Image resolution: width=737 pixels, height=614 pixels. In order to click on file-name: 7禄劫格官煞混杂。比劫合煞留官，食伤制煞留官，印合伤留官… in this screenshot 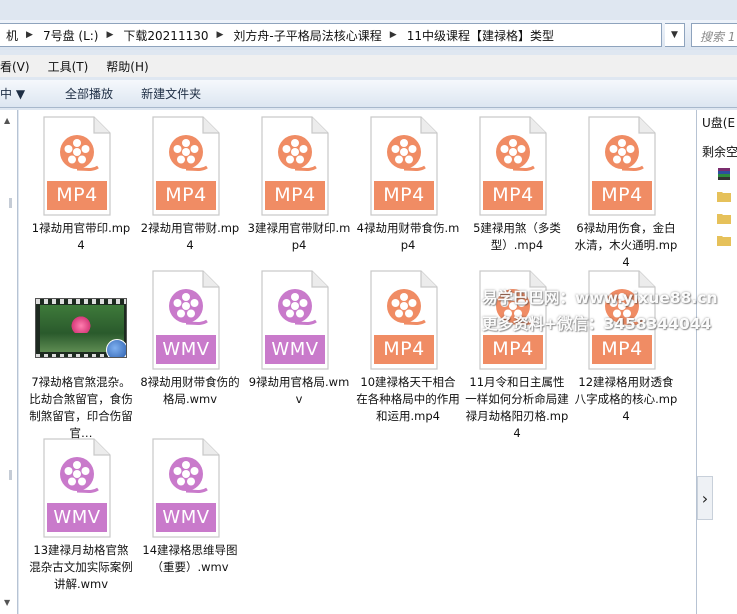, I will do `click(81, 407)`.